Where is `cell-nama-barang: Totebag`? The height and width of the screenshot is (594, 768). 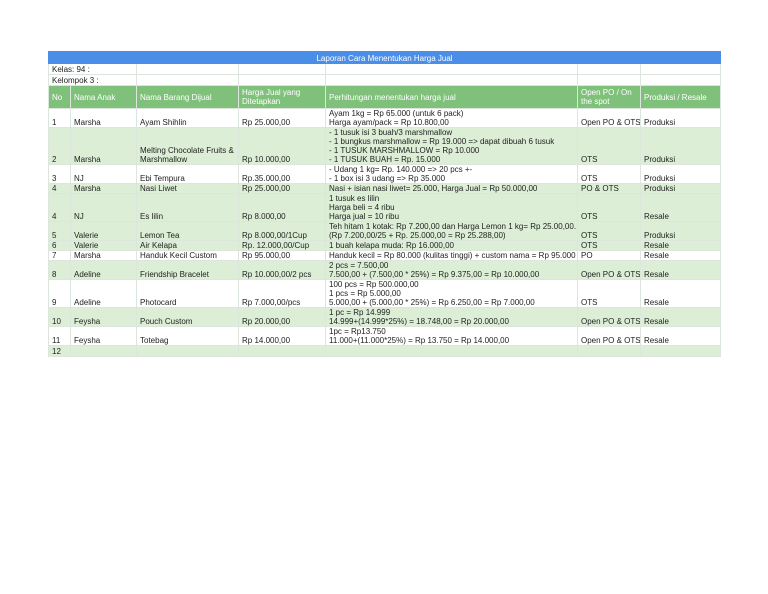
cell-nama-barang: Totebag is located at coordinates (187, 336).